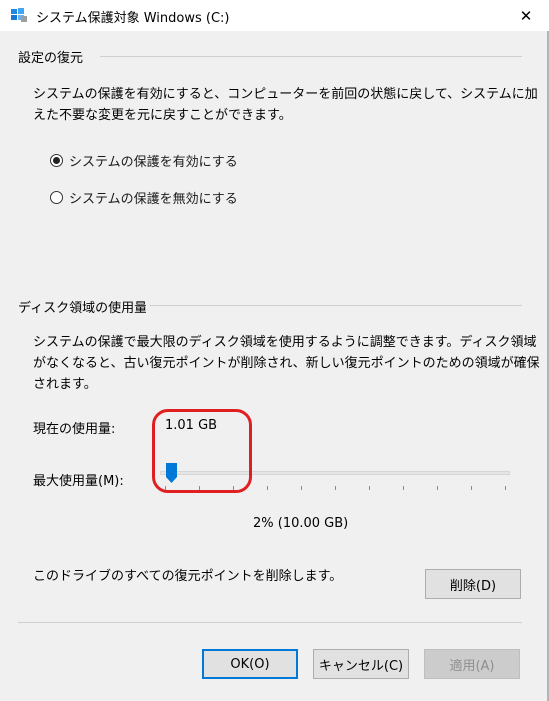  Describe the element at coordinates (285, 94) in the screenshot. I see `restore-description-line: システムの保護を有効にすると、コンピューターを前回の状態に戻して、システムに加` at that location.